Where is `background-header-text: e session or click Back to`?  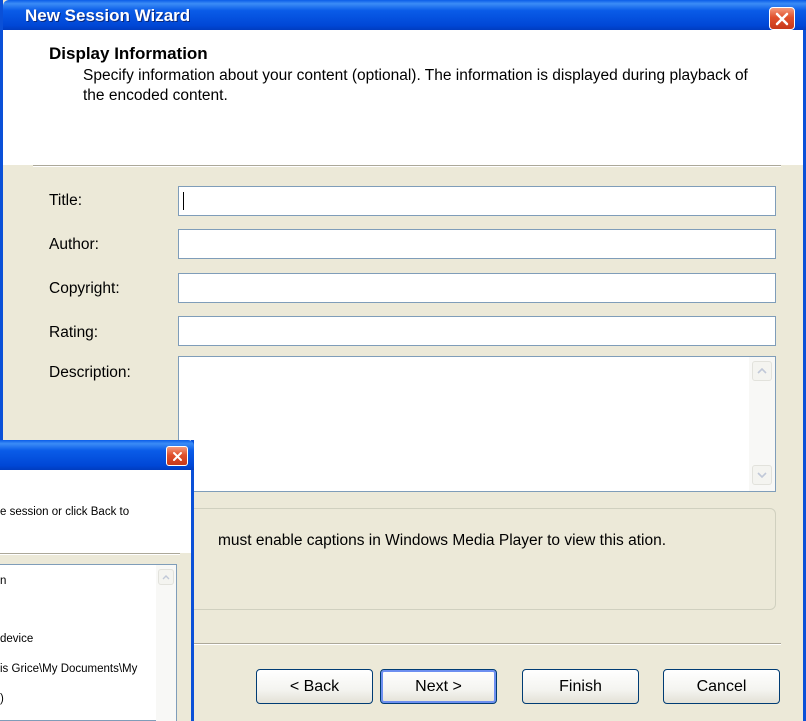
background-header-text: e session or click Back to is located at coordinates (65, 512).